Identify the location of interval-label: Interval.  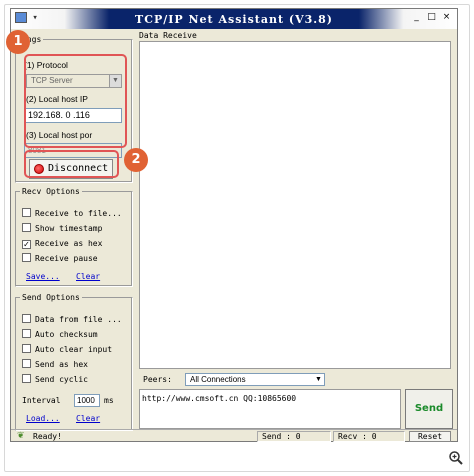
(41, 400).